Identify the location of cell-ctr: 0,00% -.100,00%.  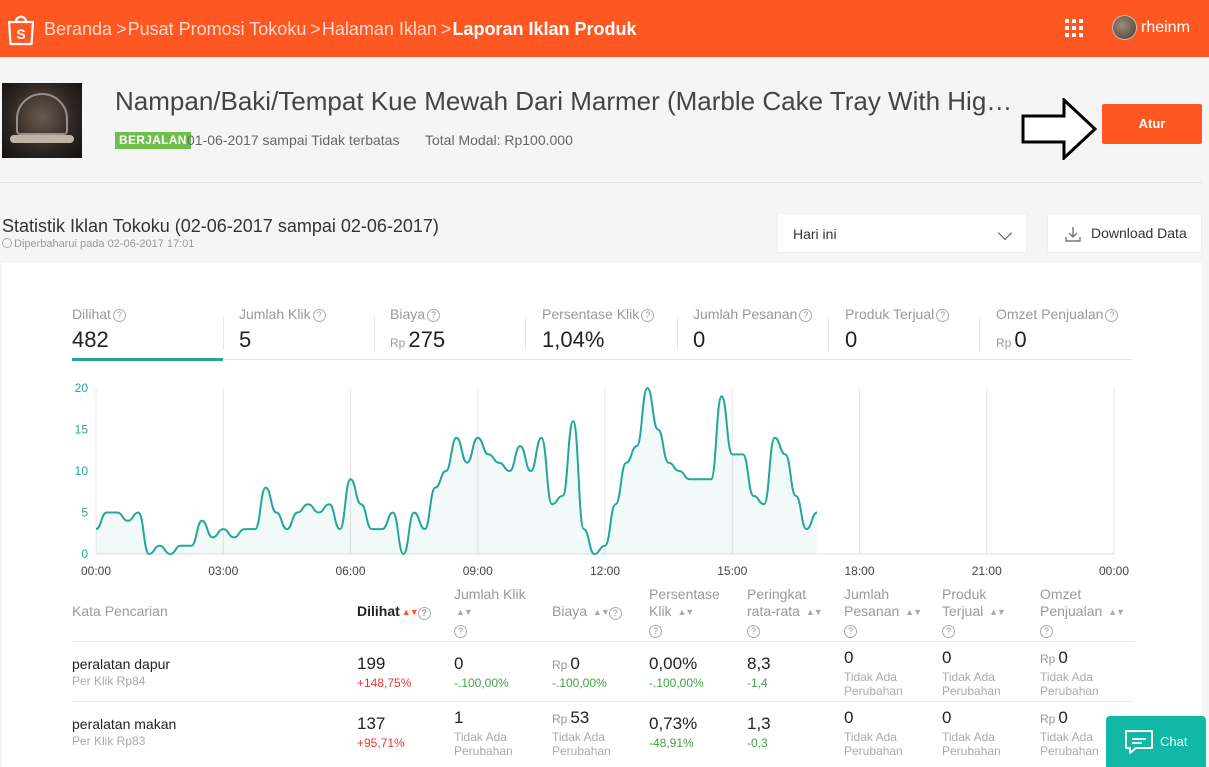
(676, 672).